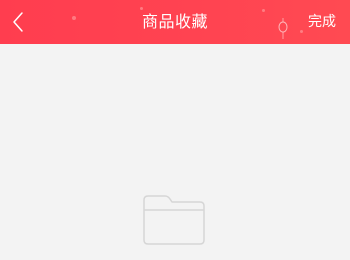 This screenshot has height=260, width=350. I want to click on page-title: 商品收藏, so click(174, 21).